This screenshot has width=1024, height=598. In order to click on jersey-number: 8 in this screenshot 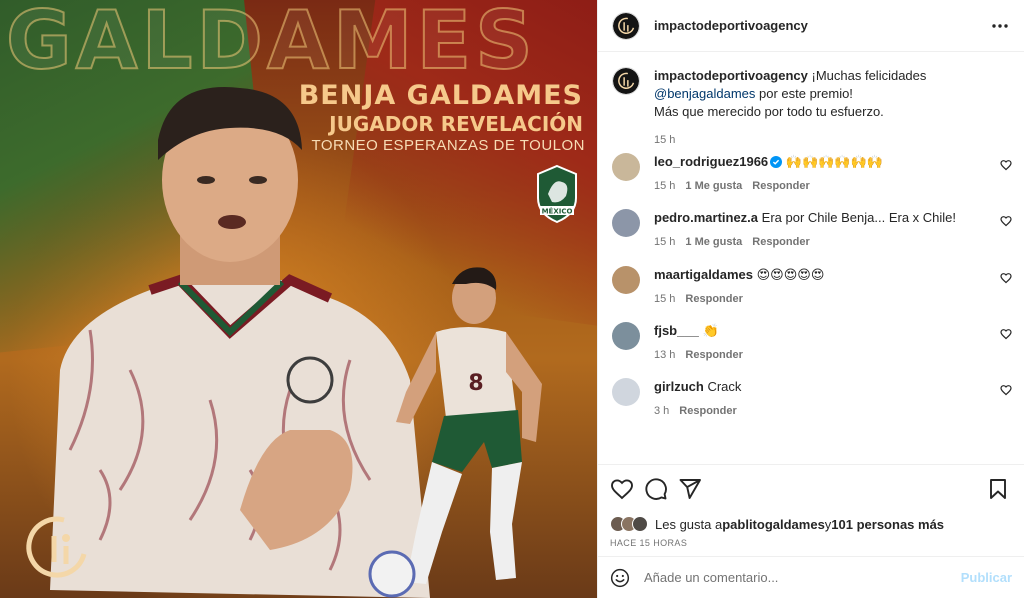, I will do `click(475, 383)`.